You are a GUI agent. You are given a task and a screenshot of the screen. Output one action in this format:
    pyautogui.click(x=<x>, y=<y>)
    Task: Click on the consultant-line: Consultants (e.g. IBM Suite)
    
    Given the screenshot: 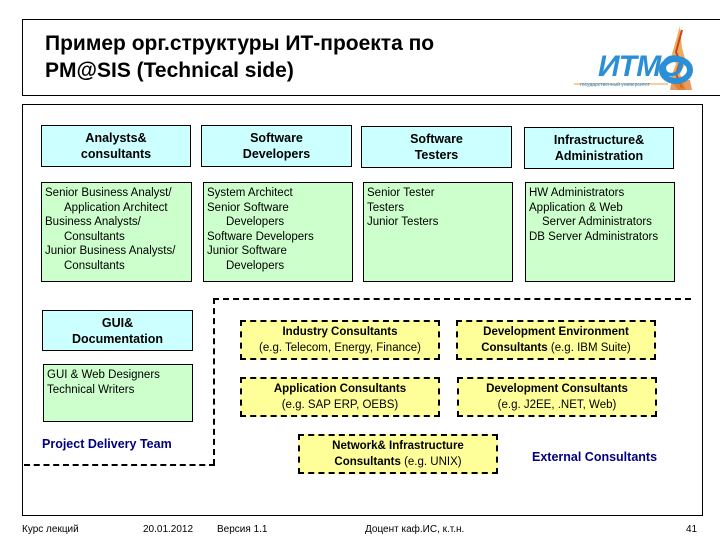 What is the action you would take?
    pyautogui.click(x=556, y=348)
    